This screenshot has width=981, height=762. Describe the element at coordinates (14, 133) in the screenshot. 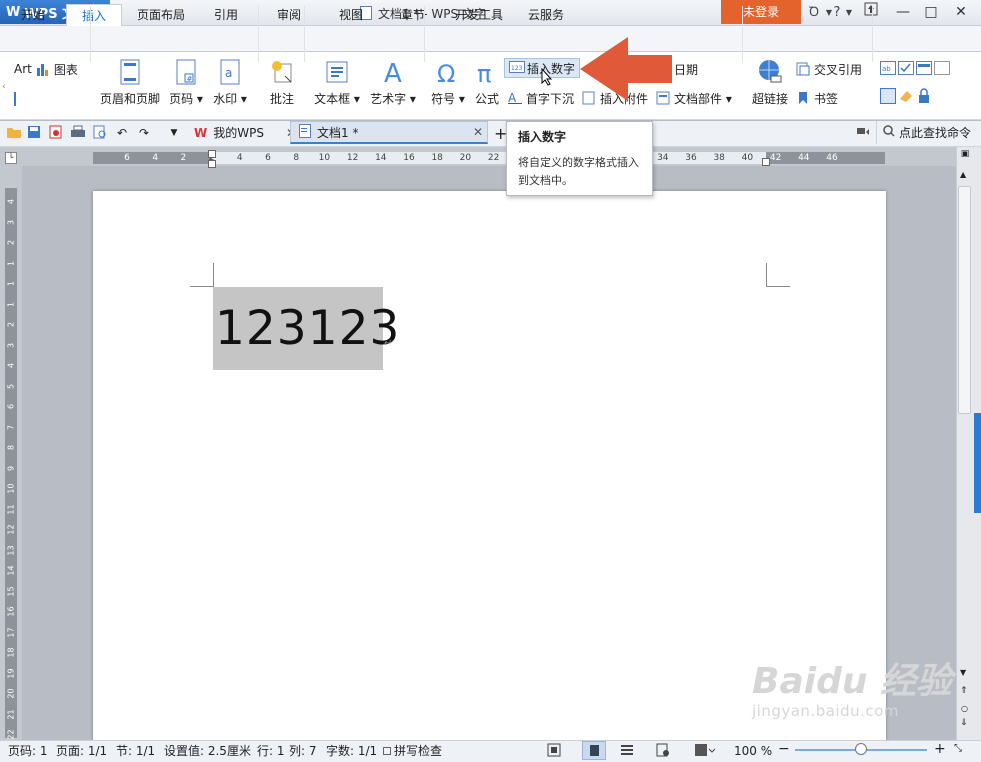

I see `open-folder-icon` at that location.